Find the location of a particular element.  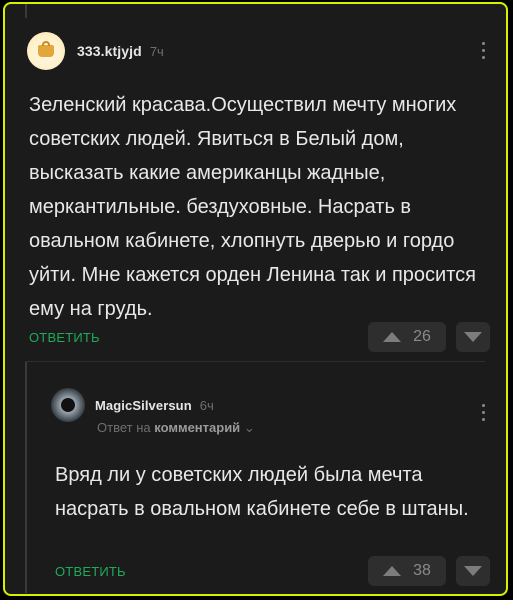

reply-to-link: Ответ на комментарий ⌄ is located at coordinates (176, 428).